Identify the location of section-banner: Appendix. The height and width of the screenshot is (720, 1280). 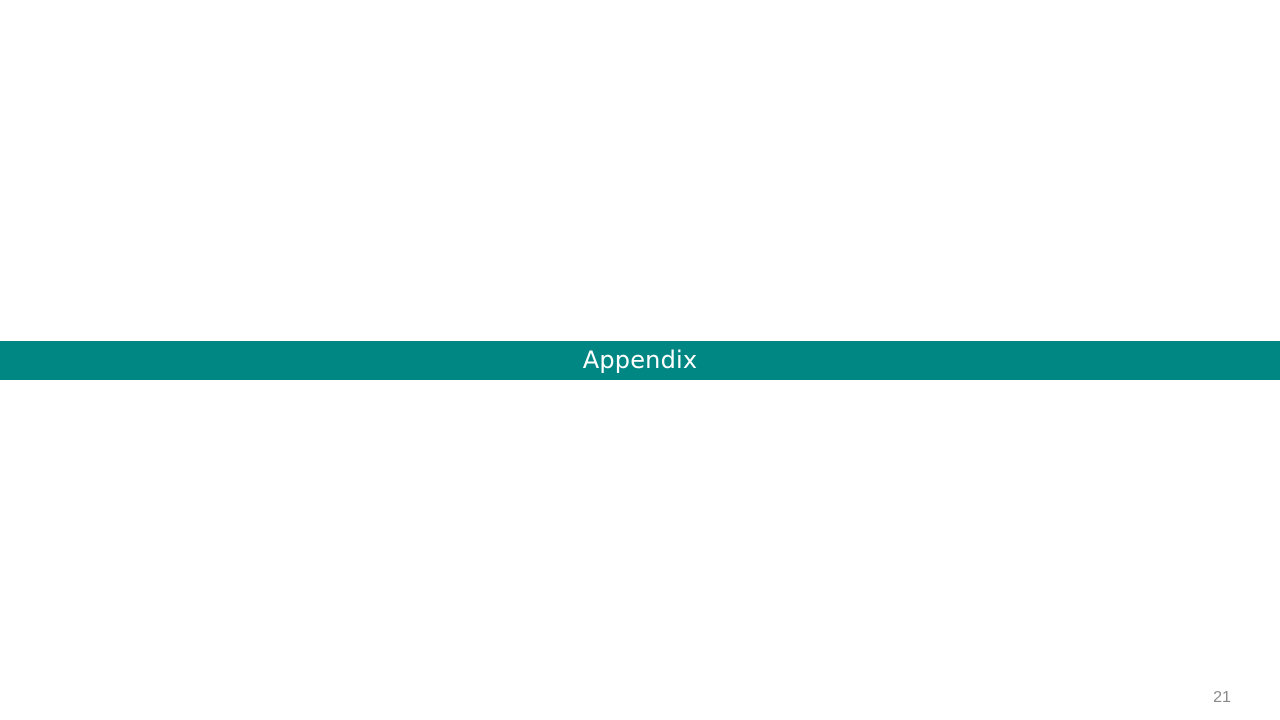
(640, 360).